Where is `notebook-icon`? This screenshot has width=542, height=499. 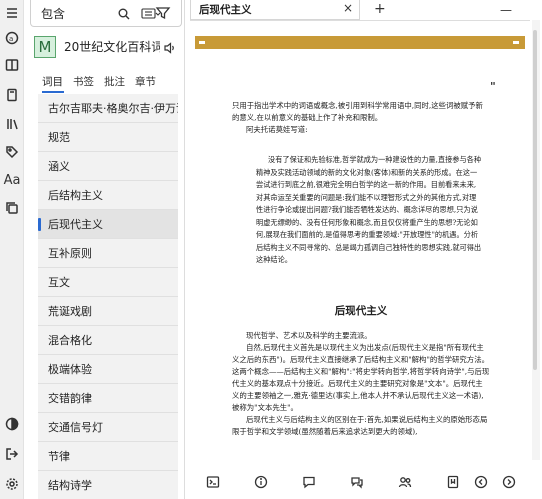
notebook-icon is located at coordinates (12, 95).